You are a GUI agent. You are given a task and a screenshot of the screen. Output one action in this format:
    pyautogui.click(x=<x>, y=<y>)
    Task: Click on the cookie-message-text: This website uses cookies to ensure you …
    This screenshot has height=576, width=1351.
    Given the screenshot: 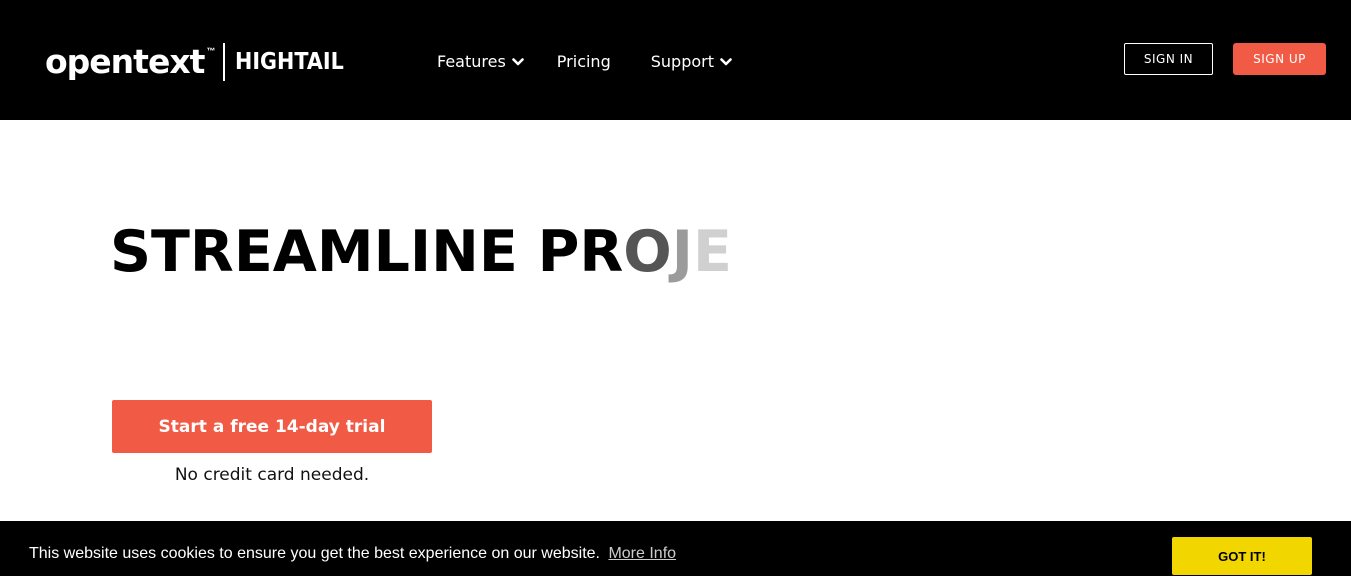 What is the action you would take?
    pyautogui.click(x=314, y=553)
    